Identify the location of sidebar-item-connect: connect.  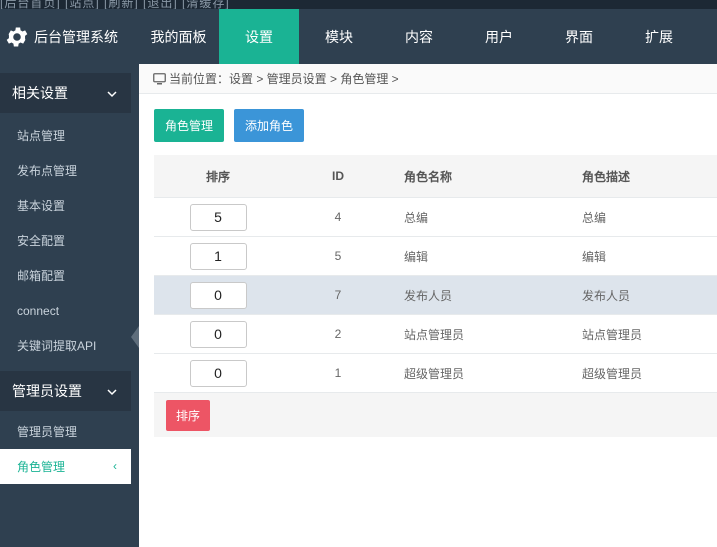
(65, 310).